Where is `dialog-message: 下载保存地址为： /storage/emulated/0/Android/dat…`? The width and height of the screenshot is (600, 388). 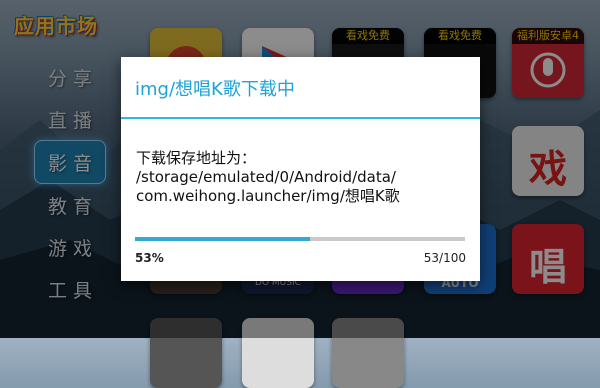
dialog-message: 下载保存地址为： /storage/emulated/0/Android/dat… is located at coordinates (301, 177).